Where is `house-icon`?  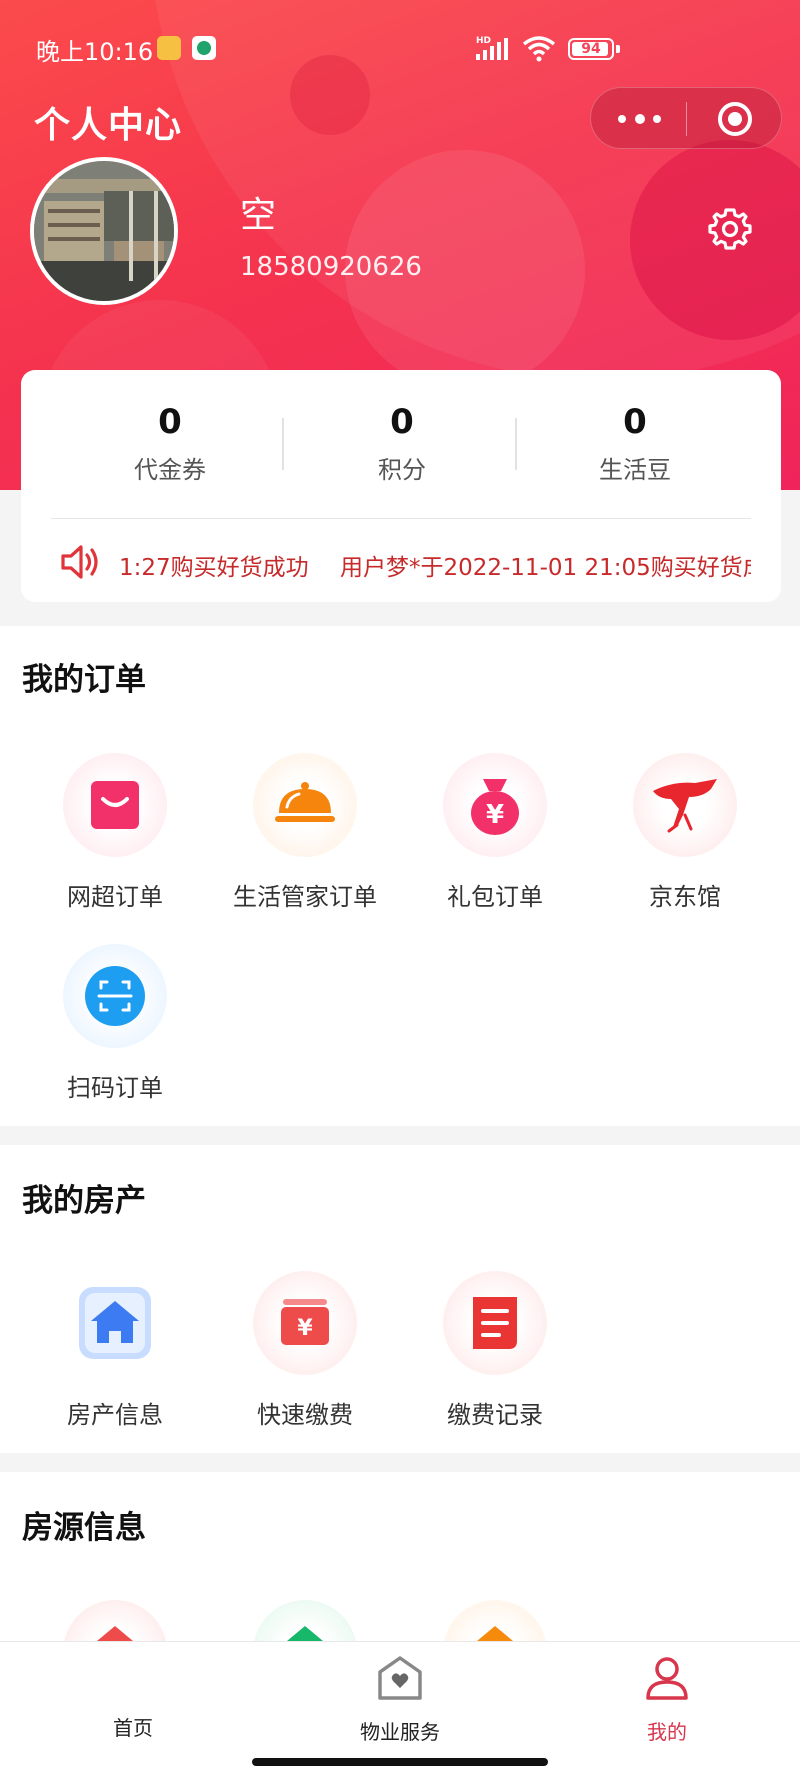
house-icon is located at coordinates (115, 1323).